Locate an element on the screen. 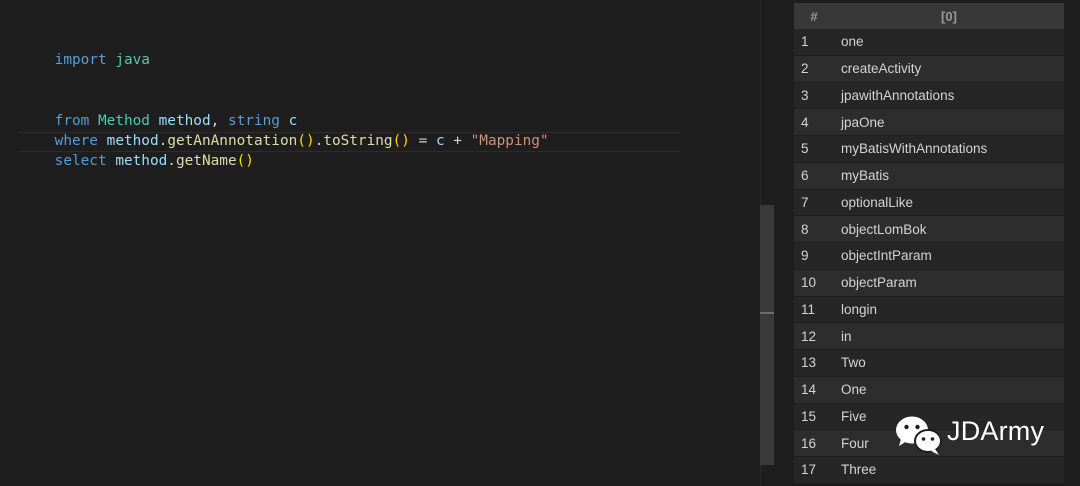 This screenshot has height=486, width=1080. result-row: 9 objectIntParam is located at coordinates (929, 256).